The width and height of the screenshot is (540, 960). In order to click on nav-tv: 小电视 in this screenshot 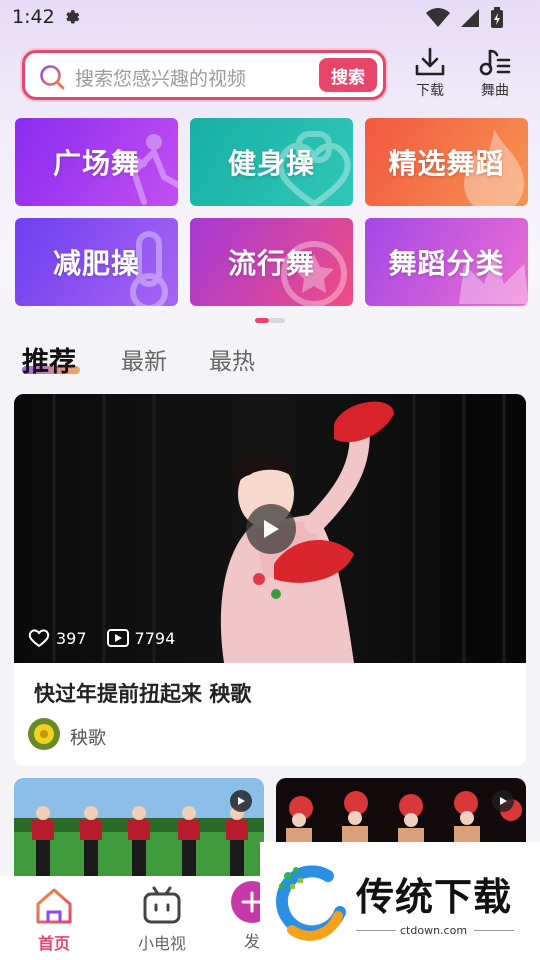, I will do `click(162, 920)`.